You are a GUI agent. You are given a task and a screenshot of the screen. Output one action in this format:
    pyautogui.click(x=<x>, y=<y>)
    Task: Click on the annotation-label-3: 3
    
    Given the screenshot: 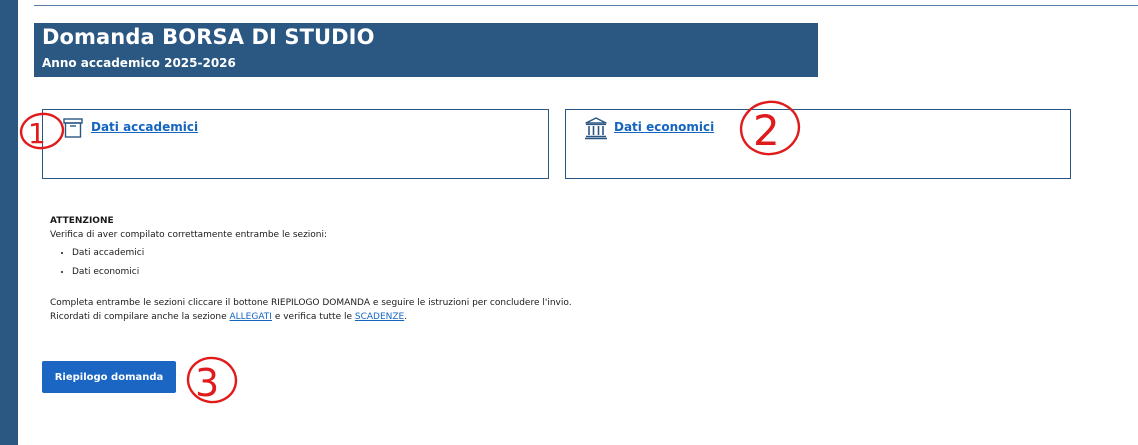 What is the action you would take?
    pyautogui.click(x=207, y=383)
    